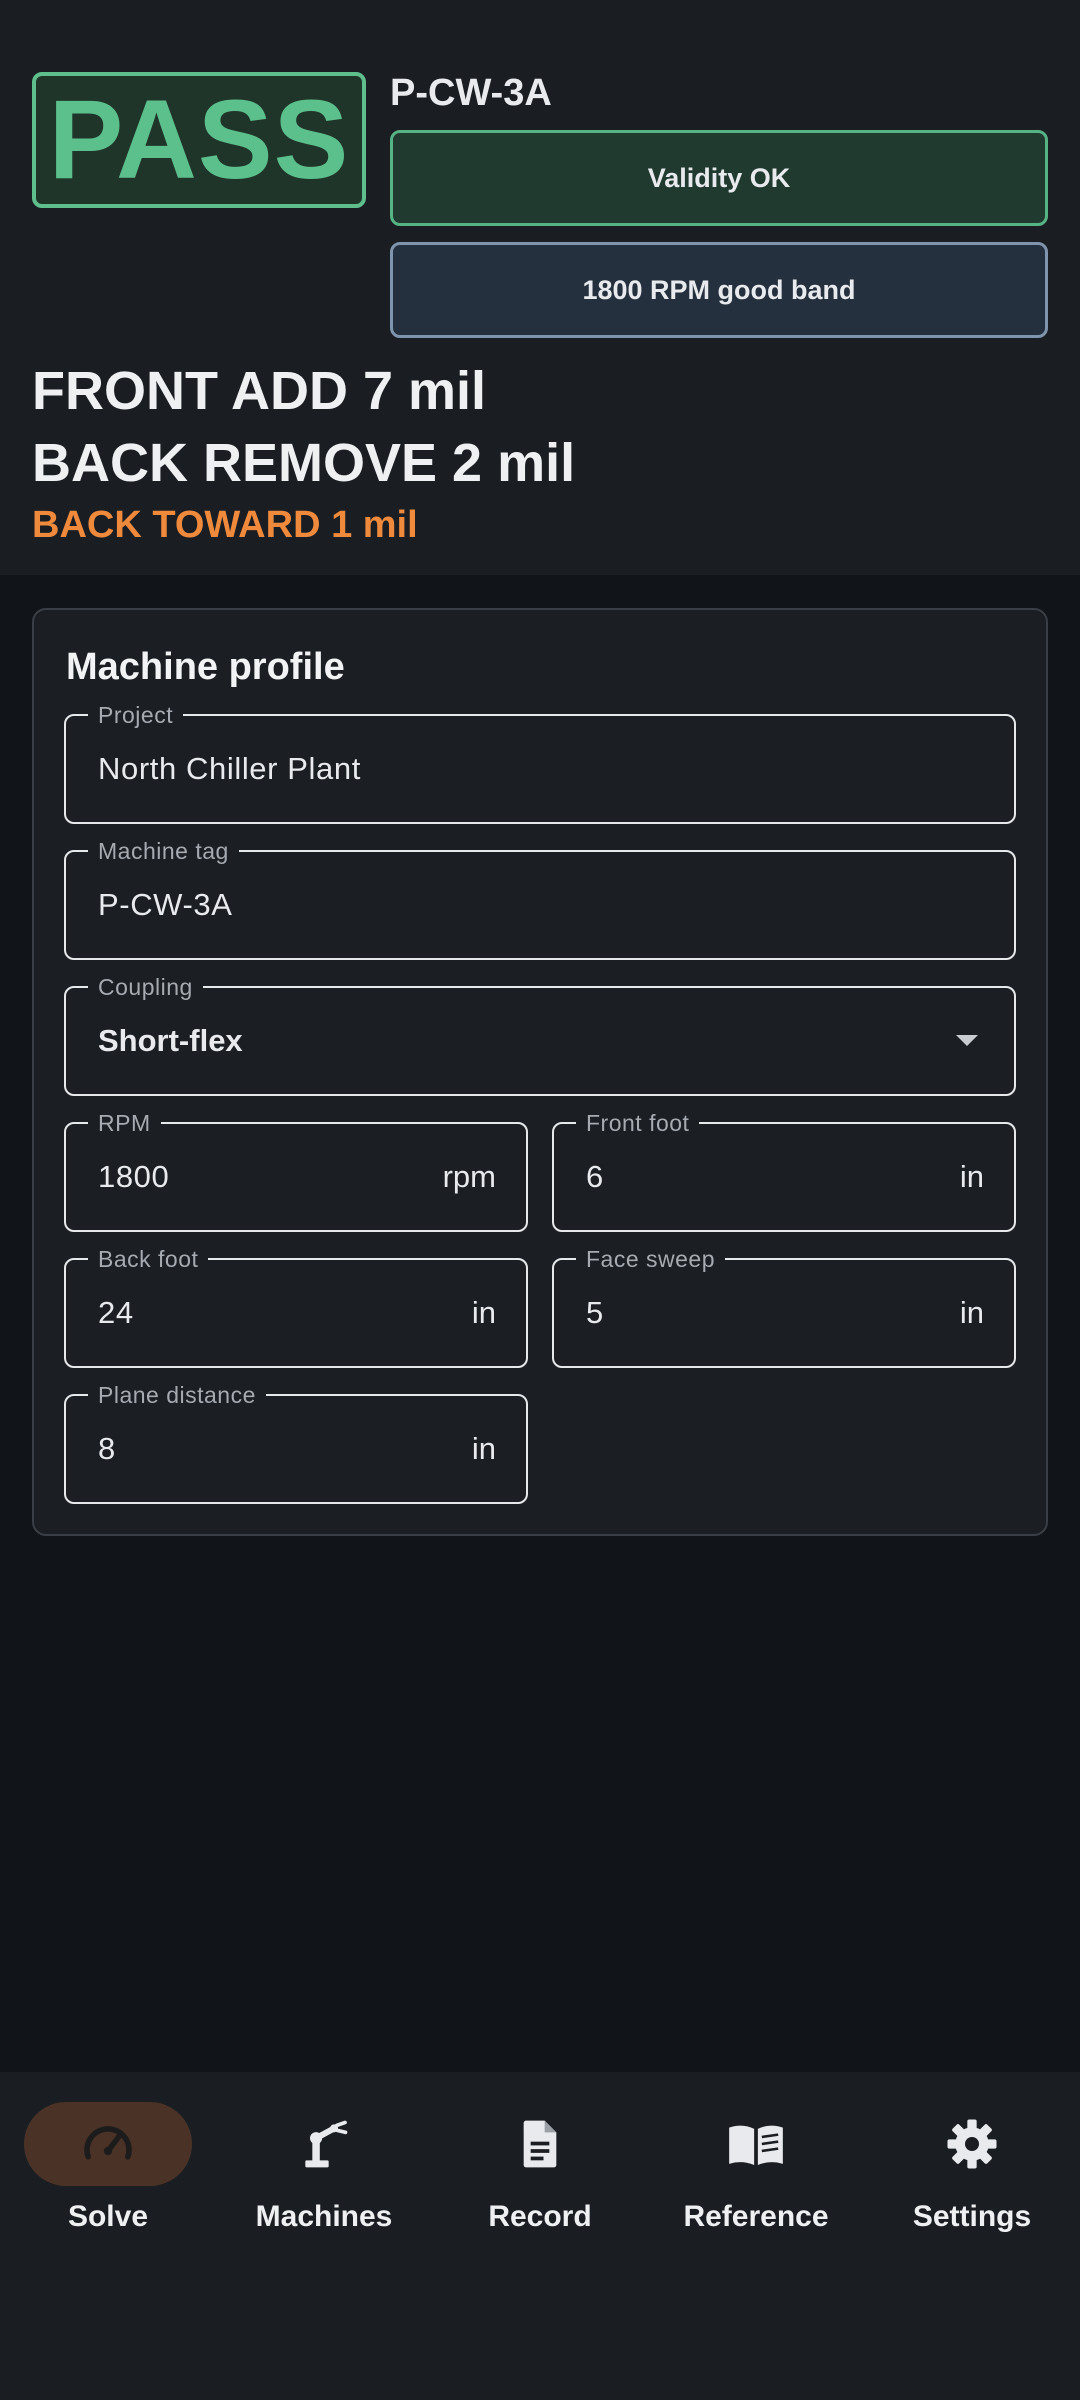 The image size is (1080, 2400). Describe the element at coordinates (225, 525) in the screenshot. I see `back-lateral-instruction: BACK TOWARD 1 mil` at that location.